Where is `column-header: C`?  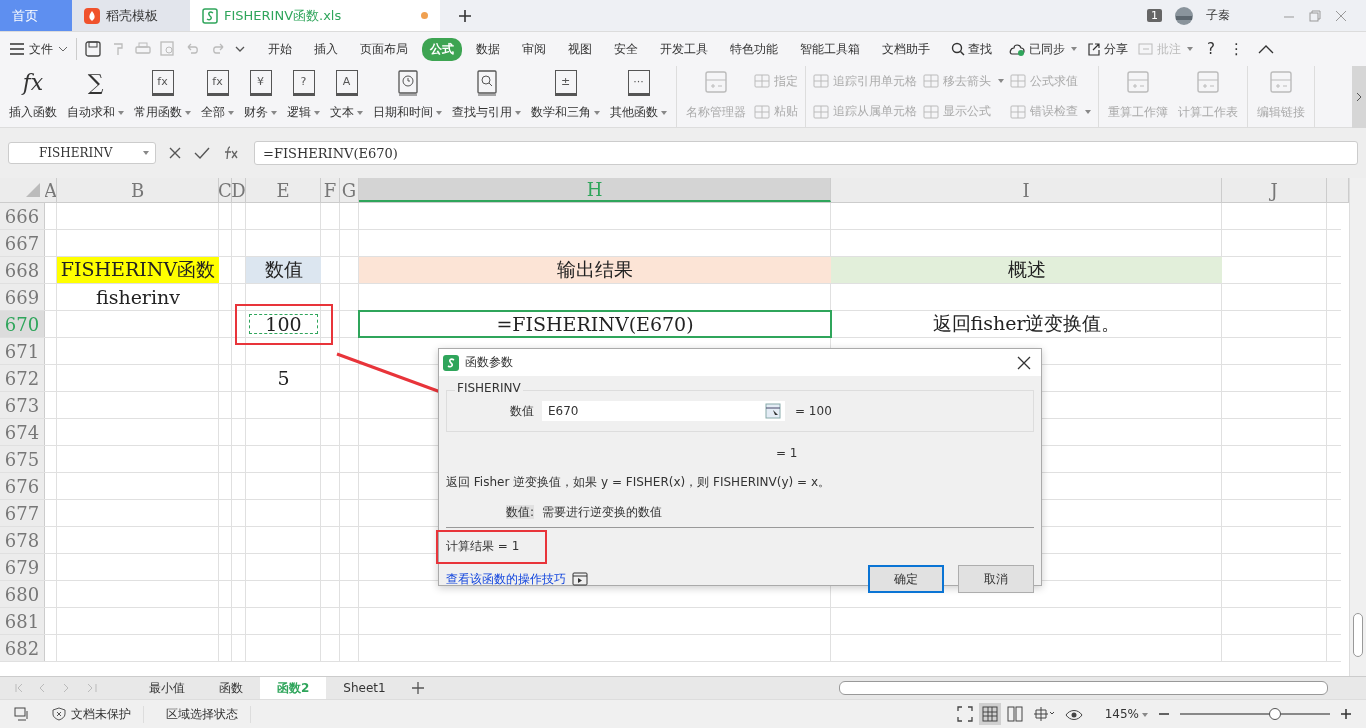
column-header: C is located at coordinates (225, 190).